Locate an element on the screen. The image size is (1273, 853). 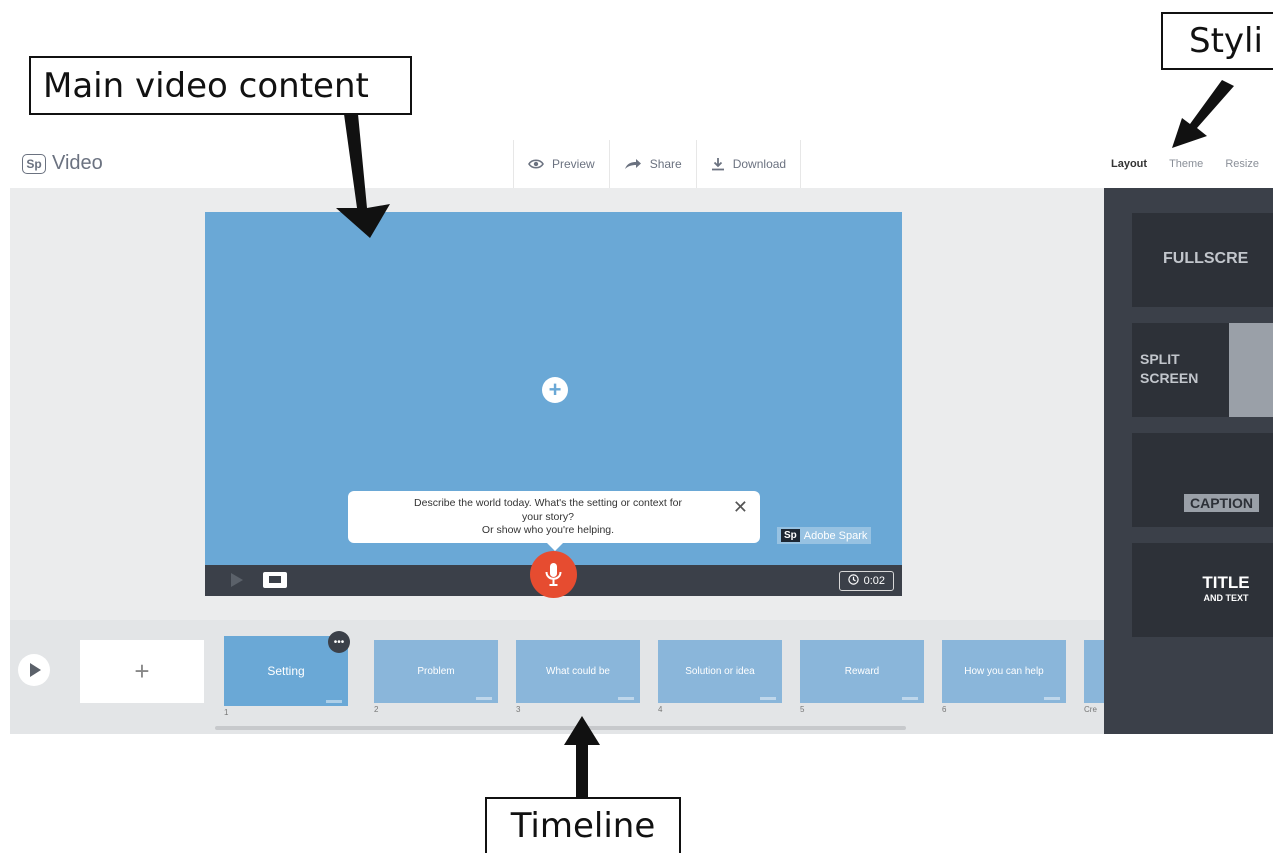
slide-label: How you can help is located at coordinates (1004, 671).